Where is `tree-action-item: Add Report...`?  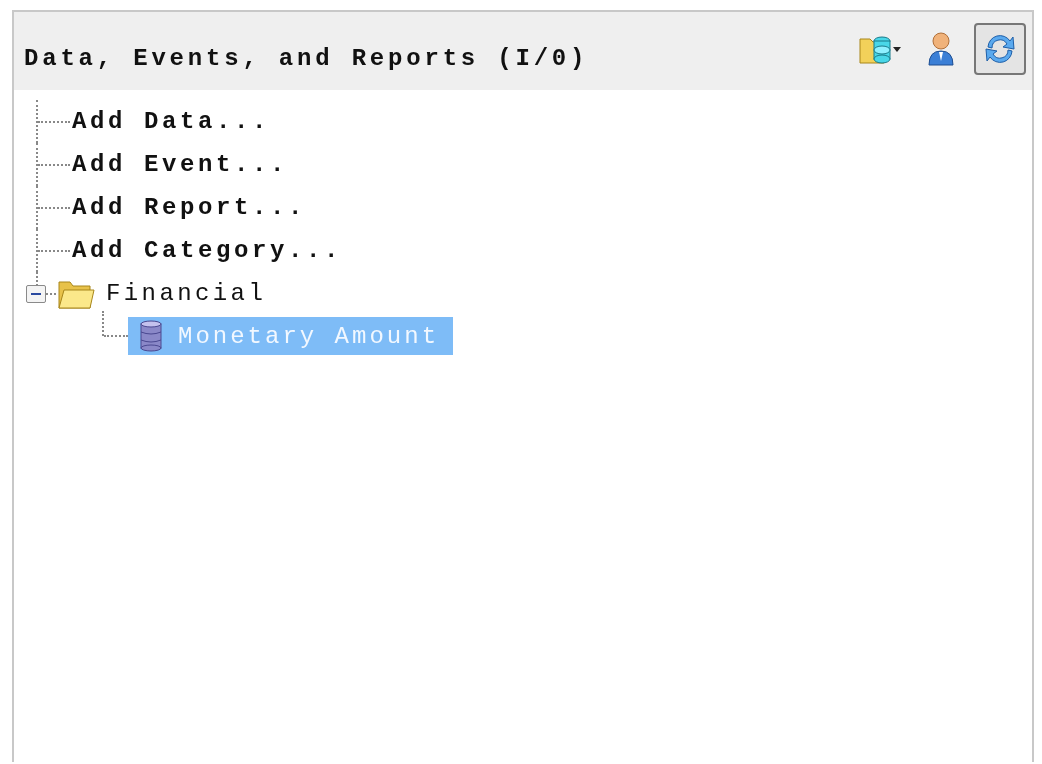 tree-action-item: Add Report... is located at coordinates (189, 207).